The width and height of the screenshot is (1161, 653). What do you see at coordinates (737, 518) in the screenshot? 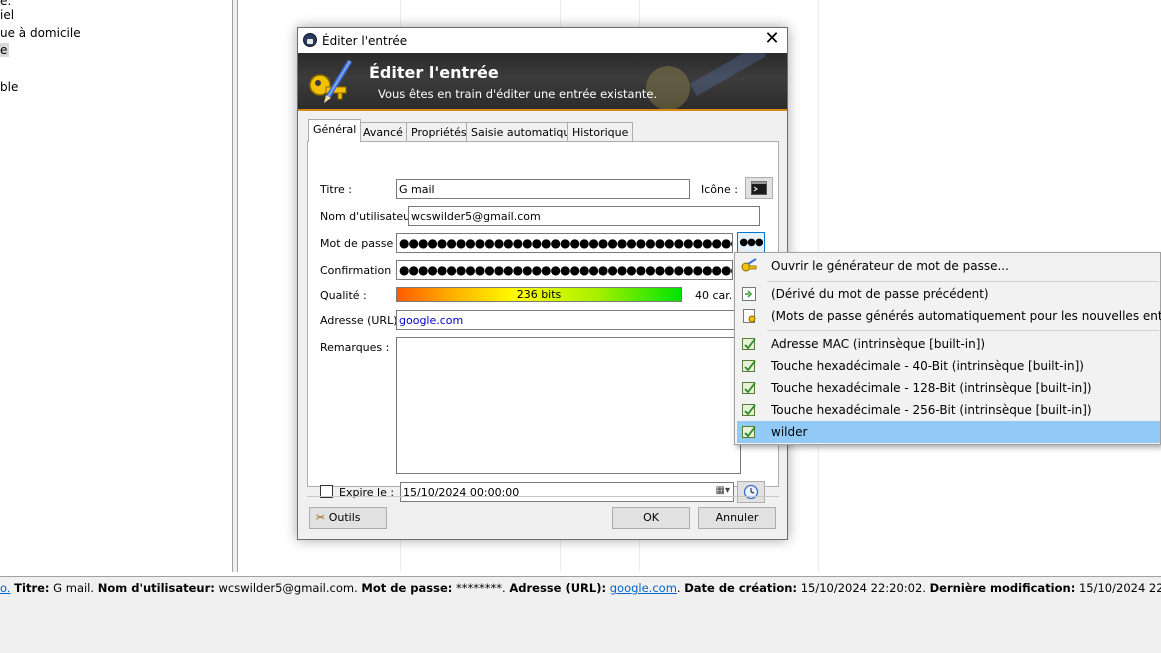
I see `cancel-button: Annuler` at bounding box center [737, 518].